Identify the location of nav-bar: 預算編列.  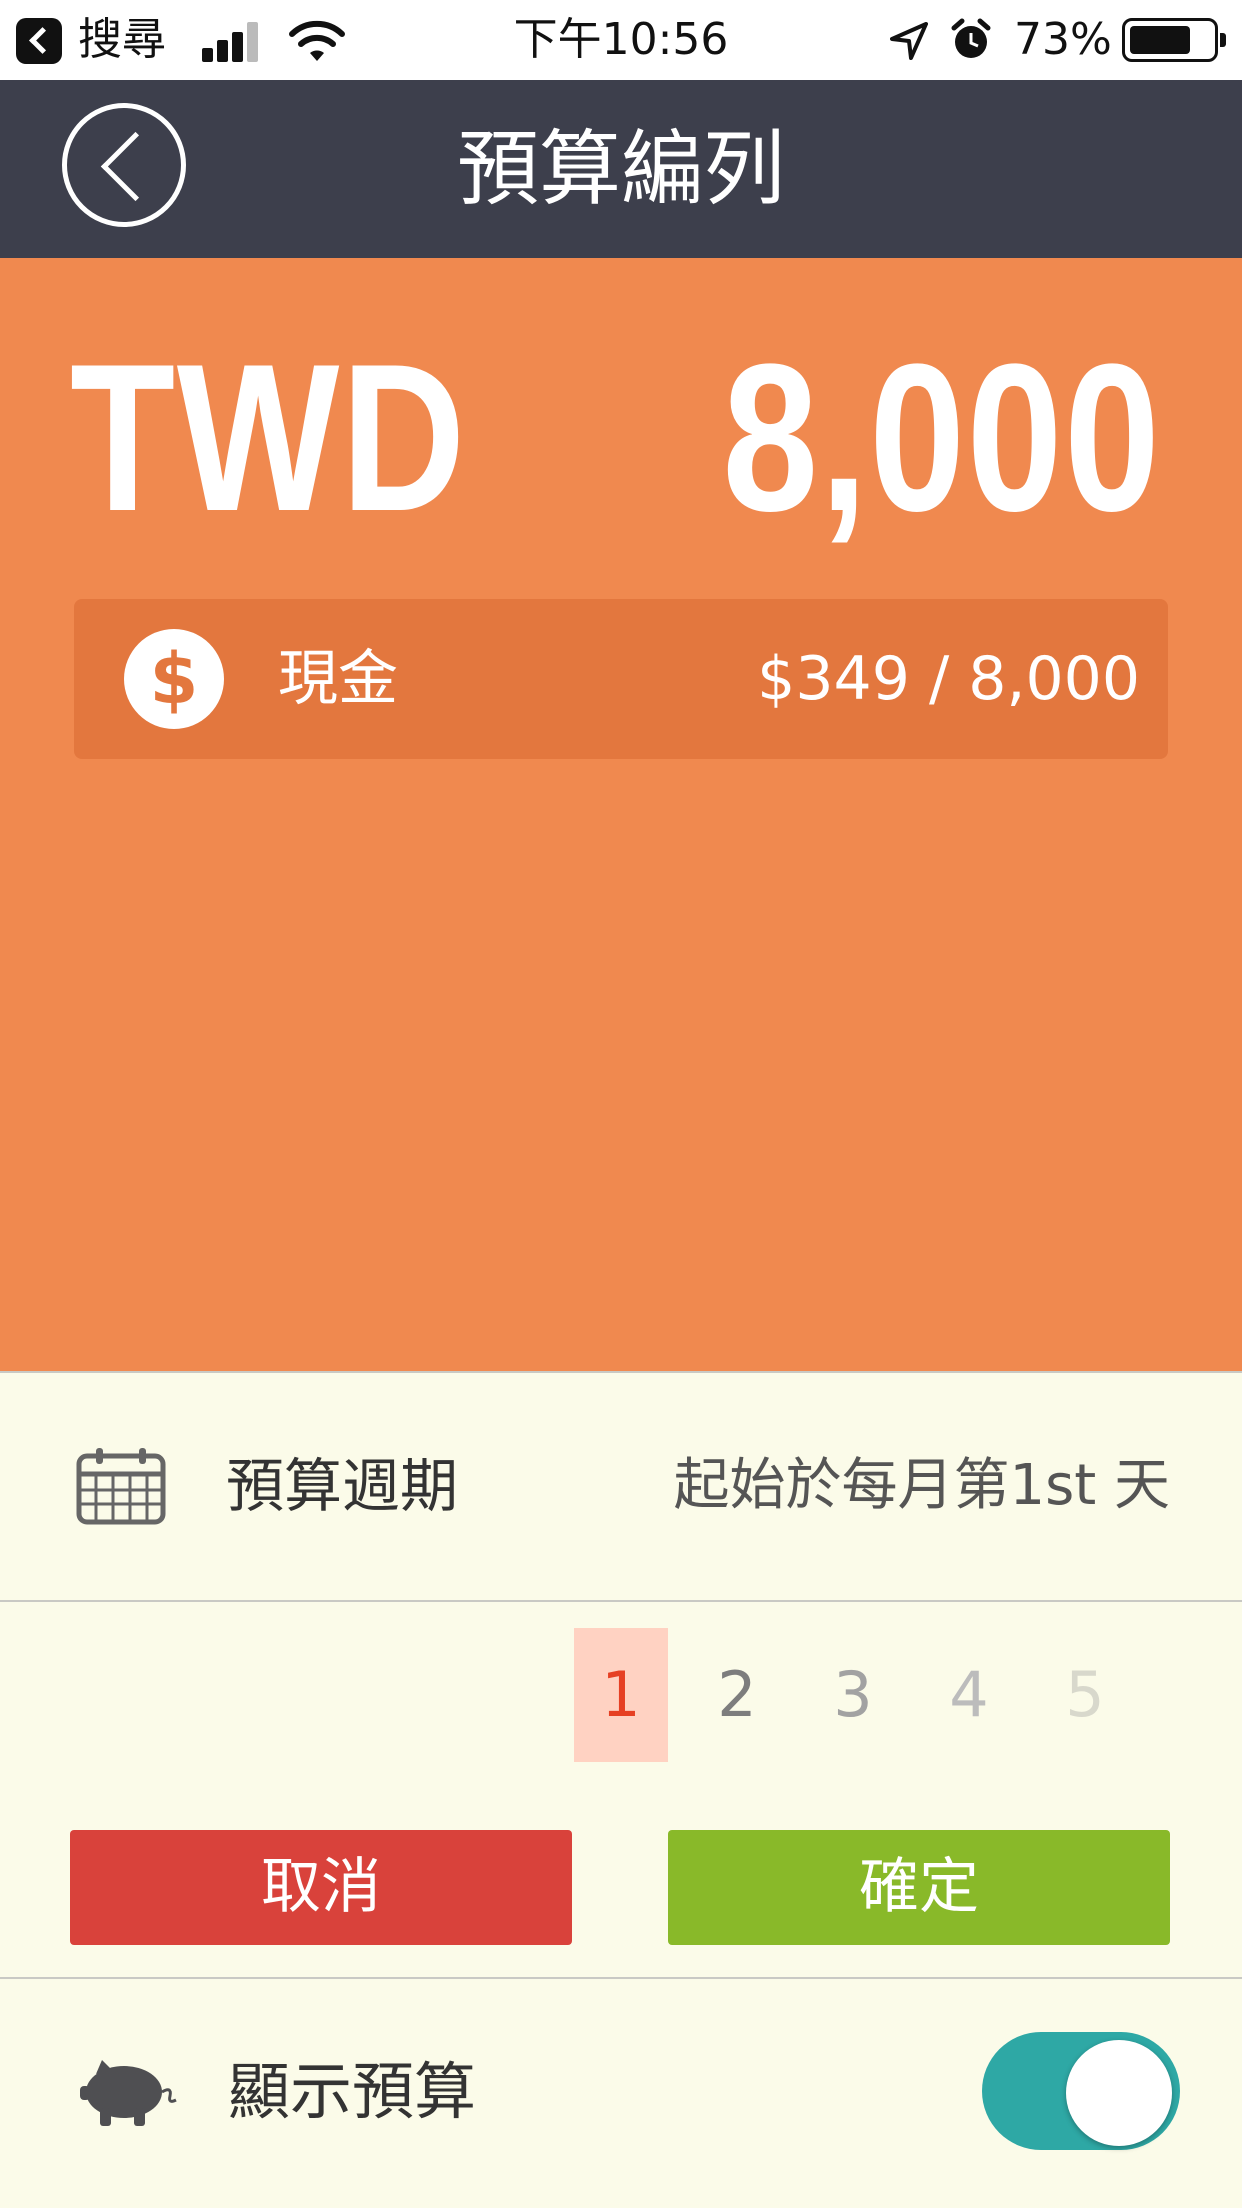
(621, 169).